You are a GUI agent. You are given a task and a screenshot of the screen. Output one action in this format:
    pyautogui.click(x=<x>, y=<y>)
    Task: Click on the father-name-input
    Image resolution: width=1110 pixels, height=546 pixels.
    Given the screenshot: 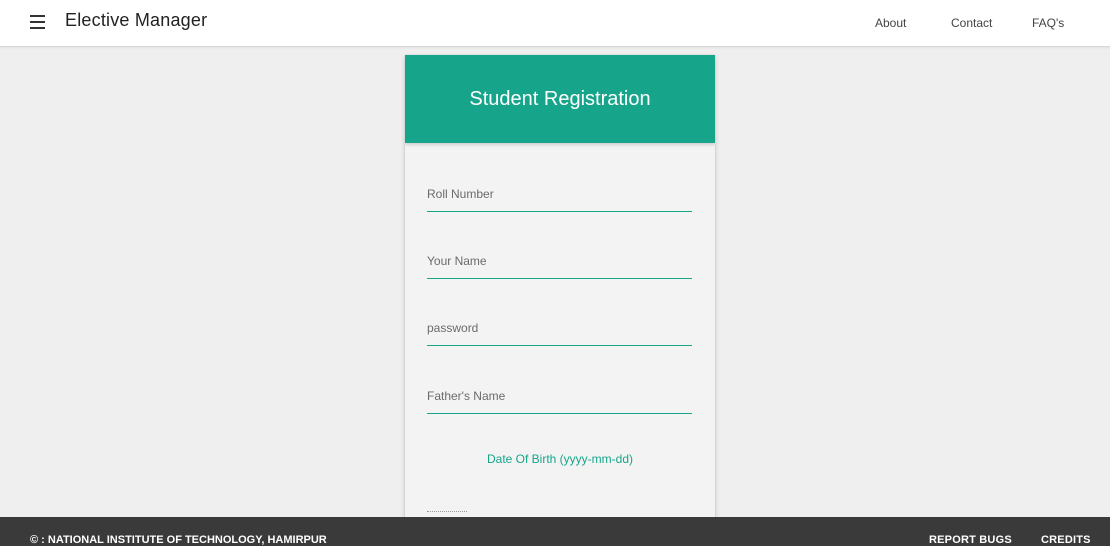 What is the action you would take?
    pyautogui.click(x=559, y=396)
    